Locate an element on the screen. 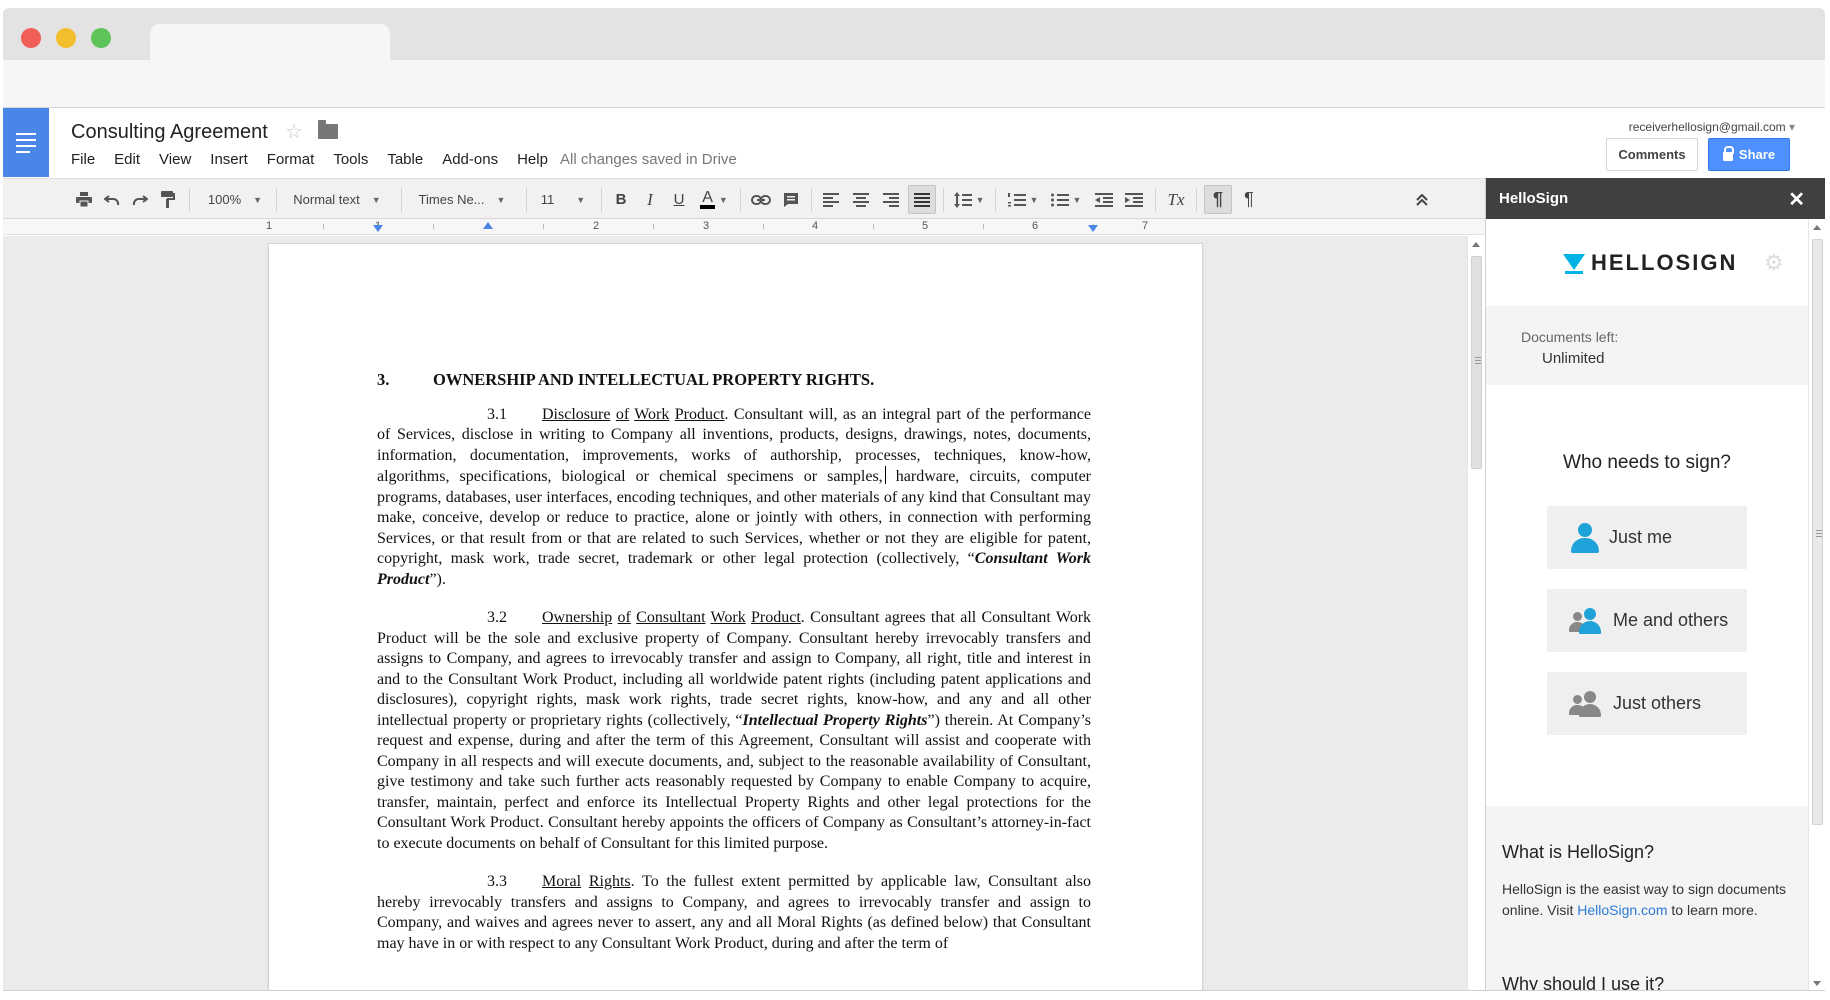  close-icon: ✕ is located at coordinates (1796, 199).